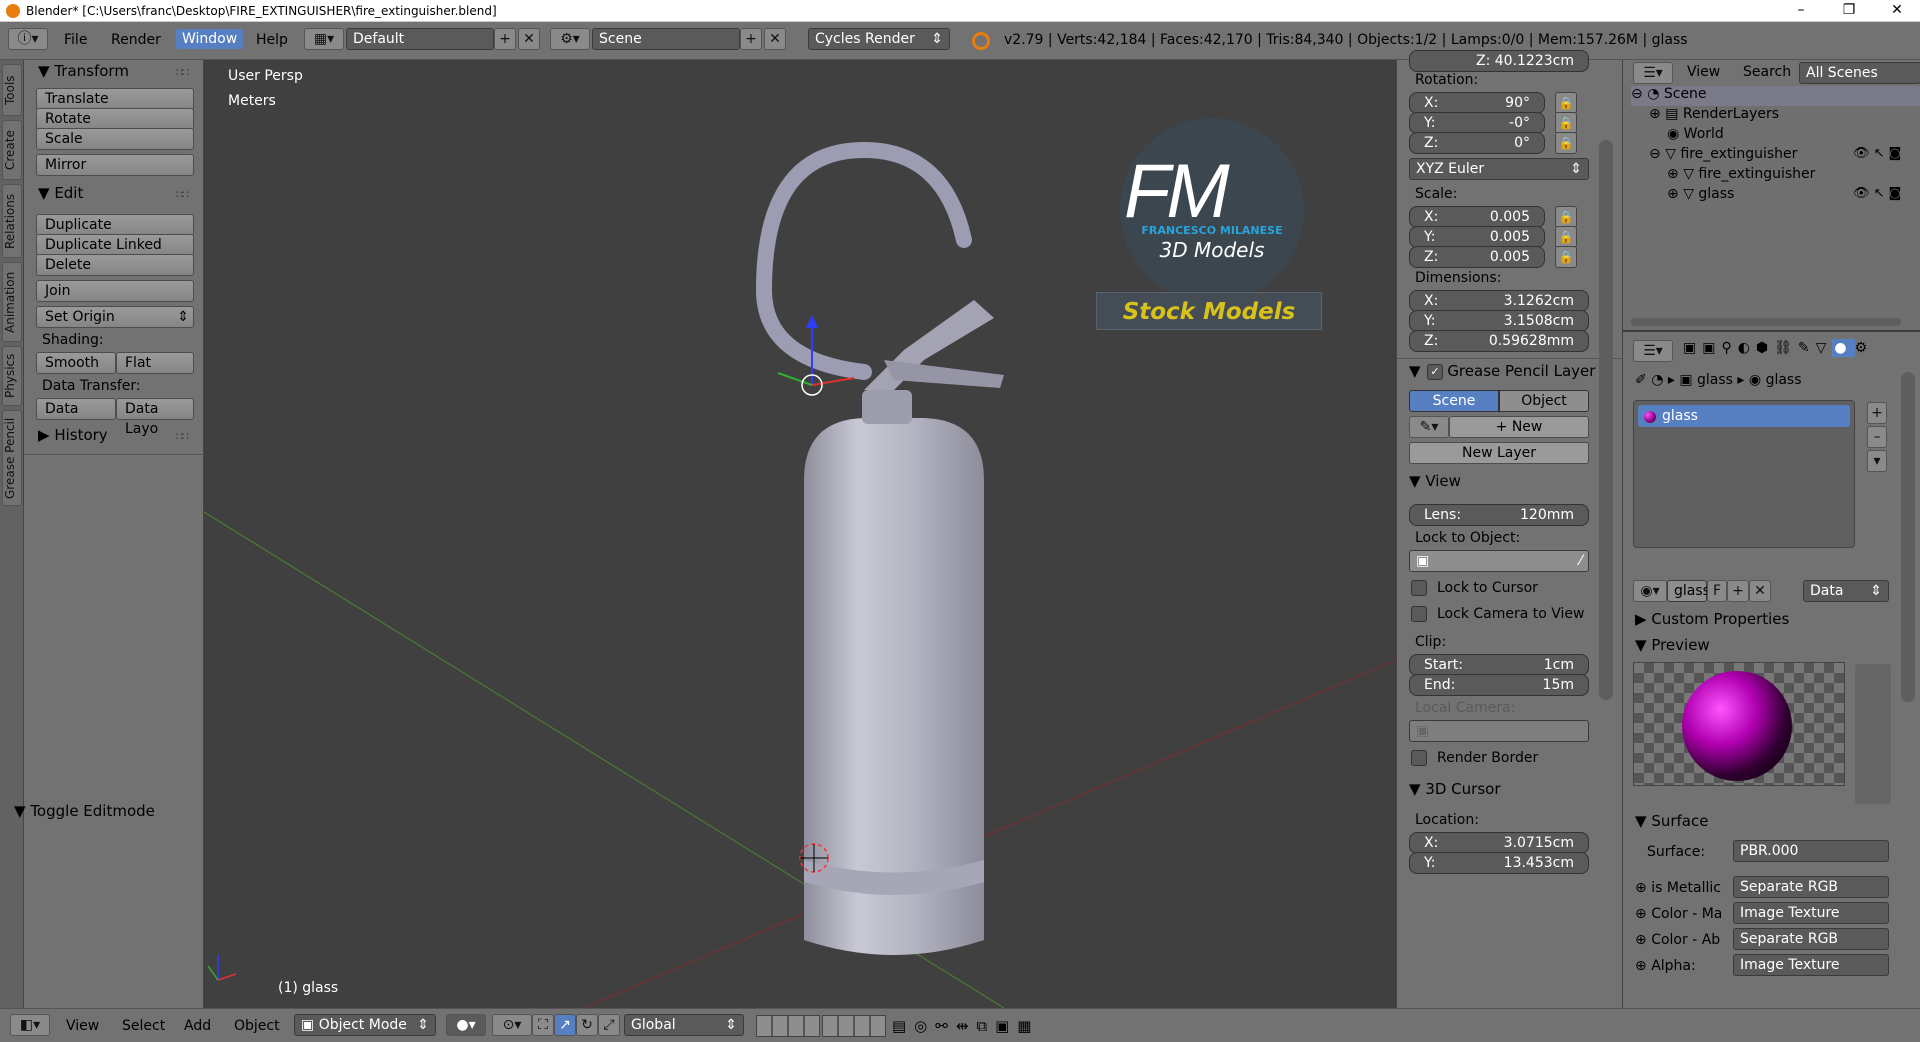 The width and height of the screenshot is (1920, 1042). I want to click on input-node-select: Separate RGB, so click(1811, 939).